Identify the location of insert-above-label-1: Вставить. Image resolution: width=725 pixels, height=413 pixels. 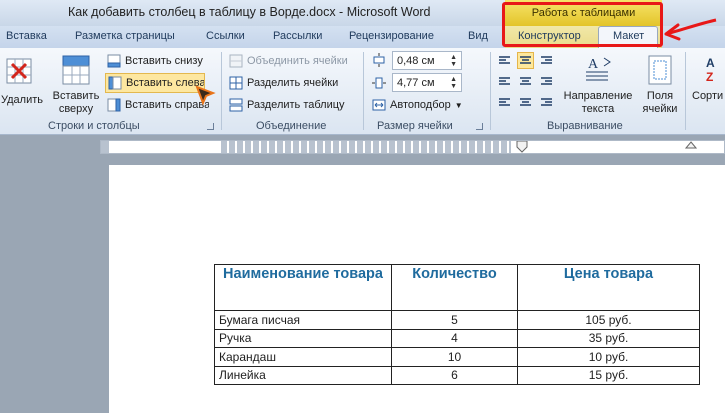
(76, 96).